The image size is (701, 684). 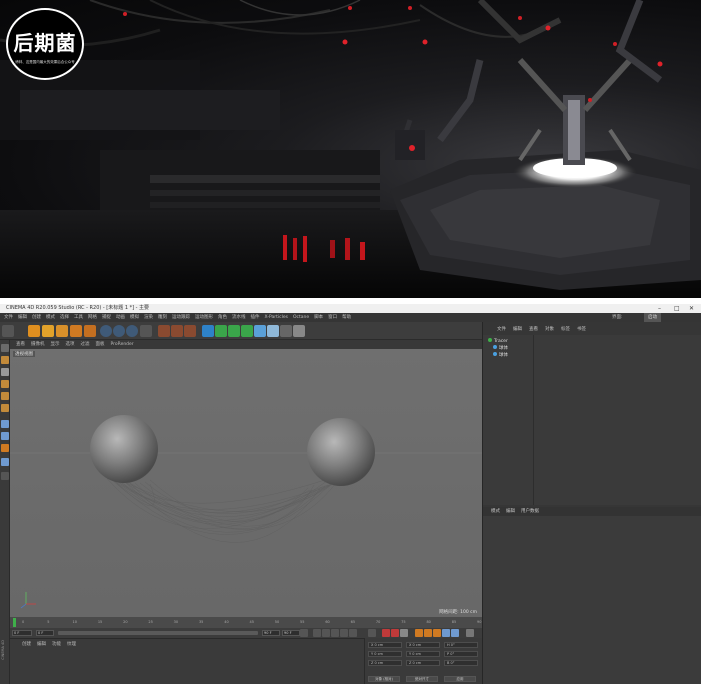 What do you see at coordinates (565, 329) in the screenshot?
I see `object-menu-item-4: 标签` at bounding box center [565, 329].